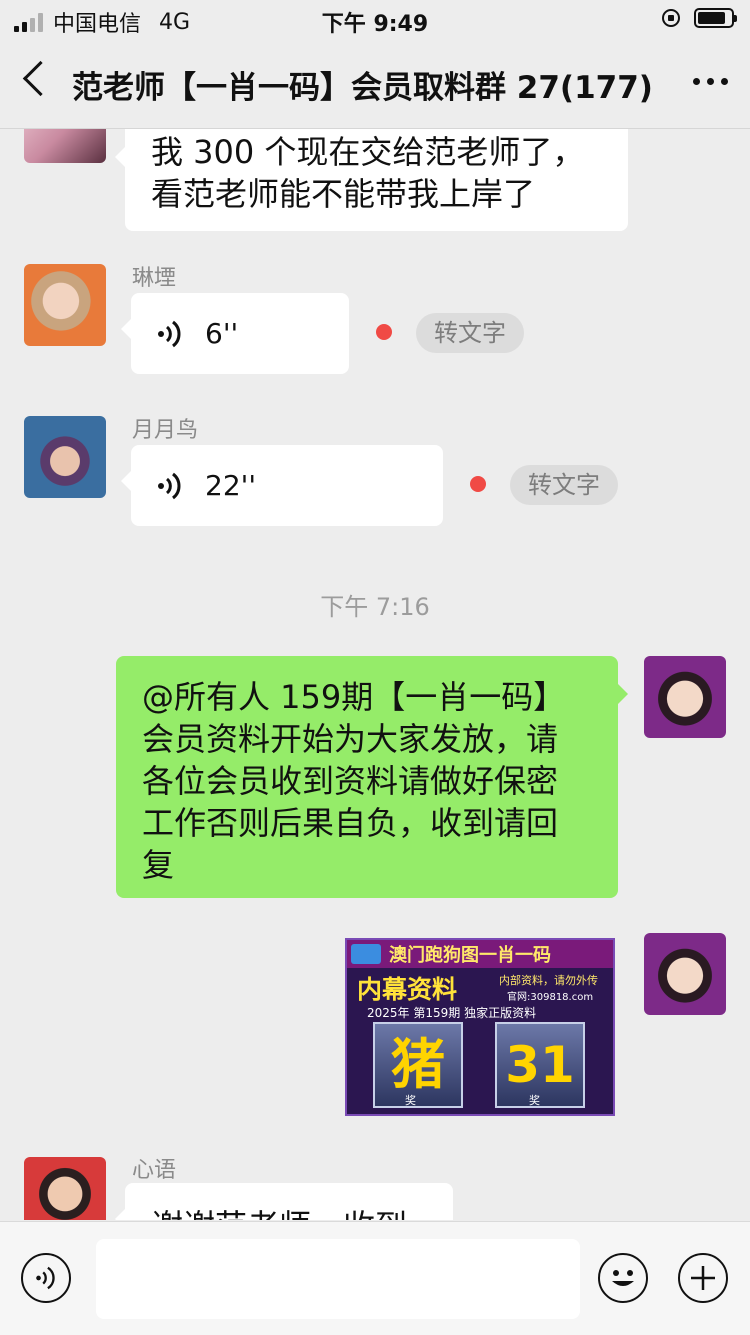 The height and width of the screenshot is (1335, 750). I want to click on sender-name: 心语, so click(154, 1170).